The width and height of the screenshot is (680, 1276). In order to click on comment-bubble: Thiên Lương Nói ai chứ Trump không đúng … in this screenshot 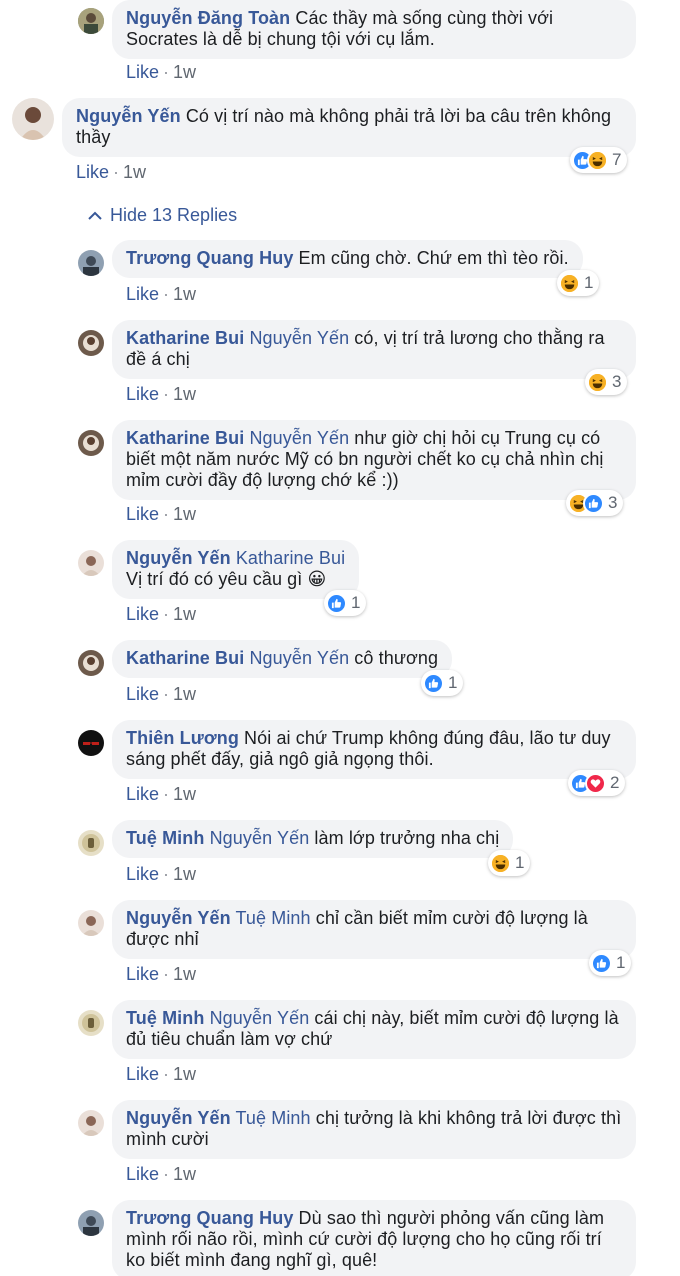, I will do `click(374, 749)`.